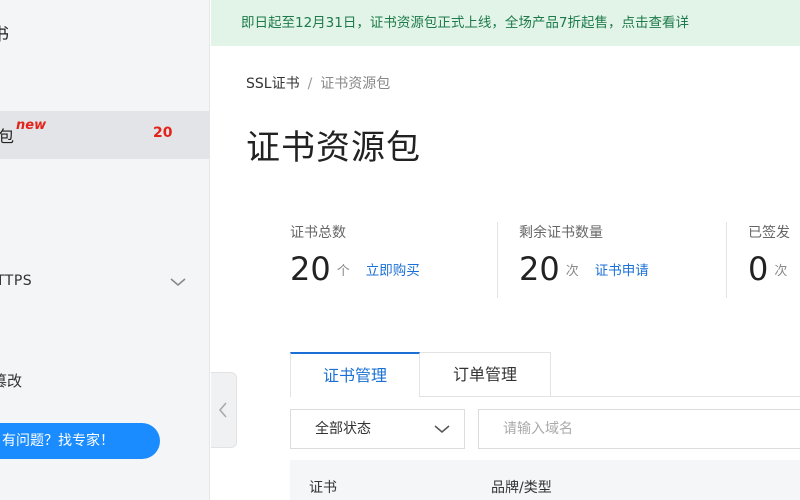  Describe the element at coordinates (355, 374) in the screenshot. I see `tab-cert-management: 证书管理` at that location.